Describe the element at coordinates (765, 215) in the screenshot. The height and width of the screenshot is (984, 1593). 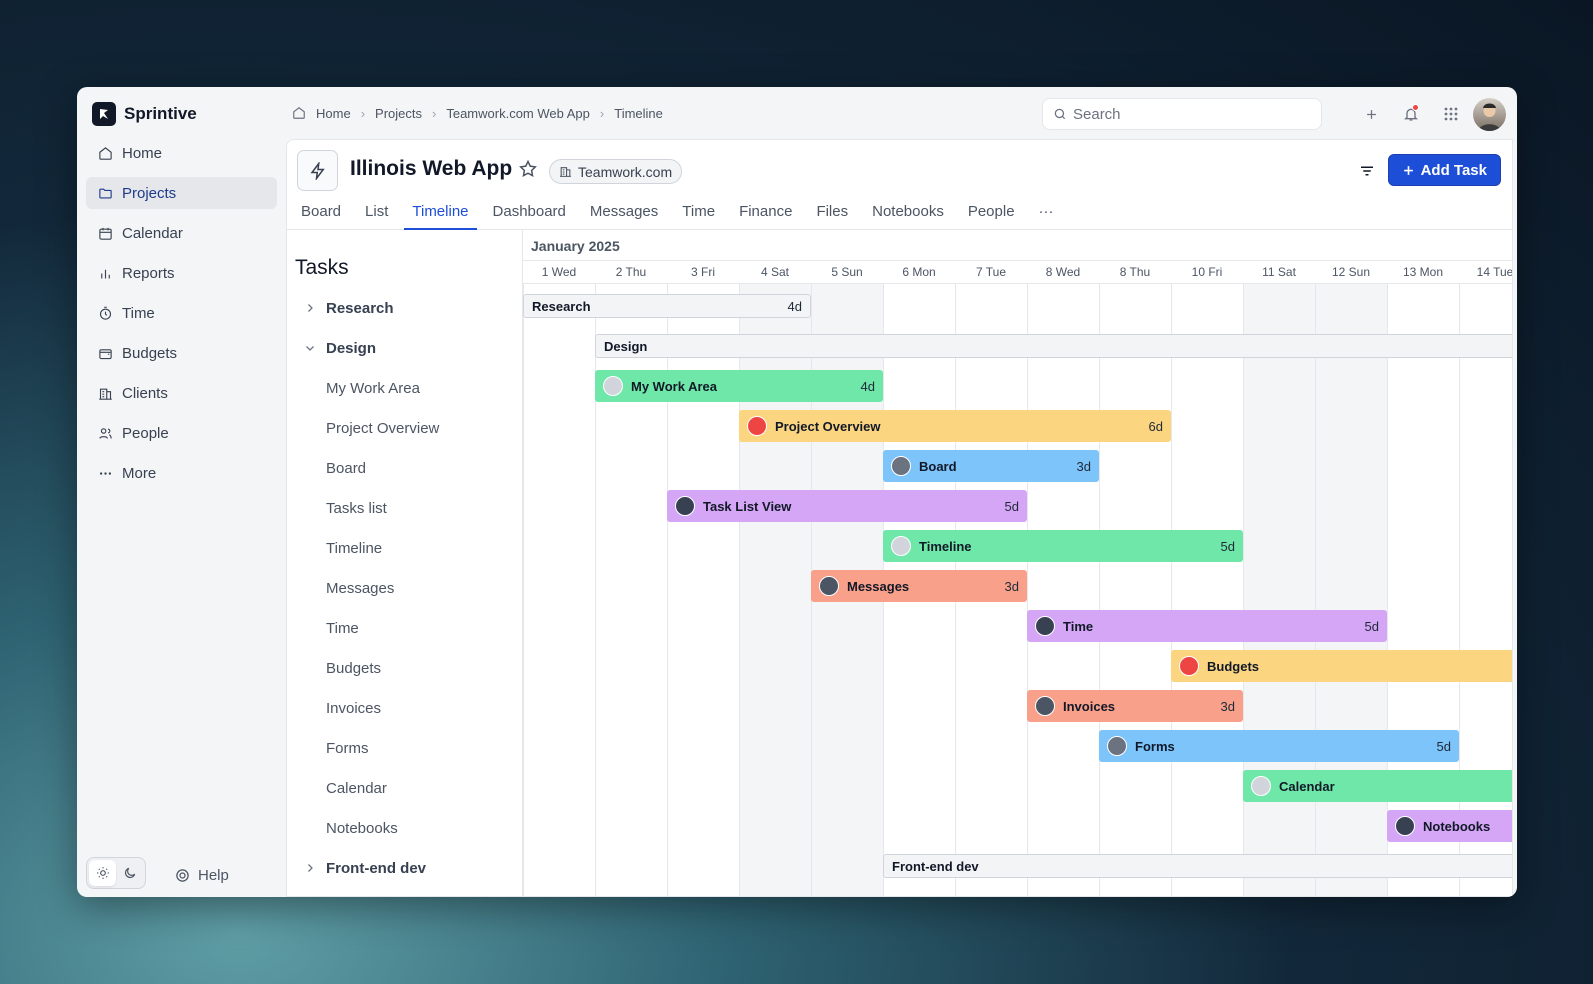
I see `tab-finance: Finance` at that location.